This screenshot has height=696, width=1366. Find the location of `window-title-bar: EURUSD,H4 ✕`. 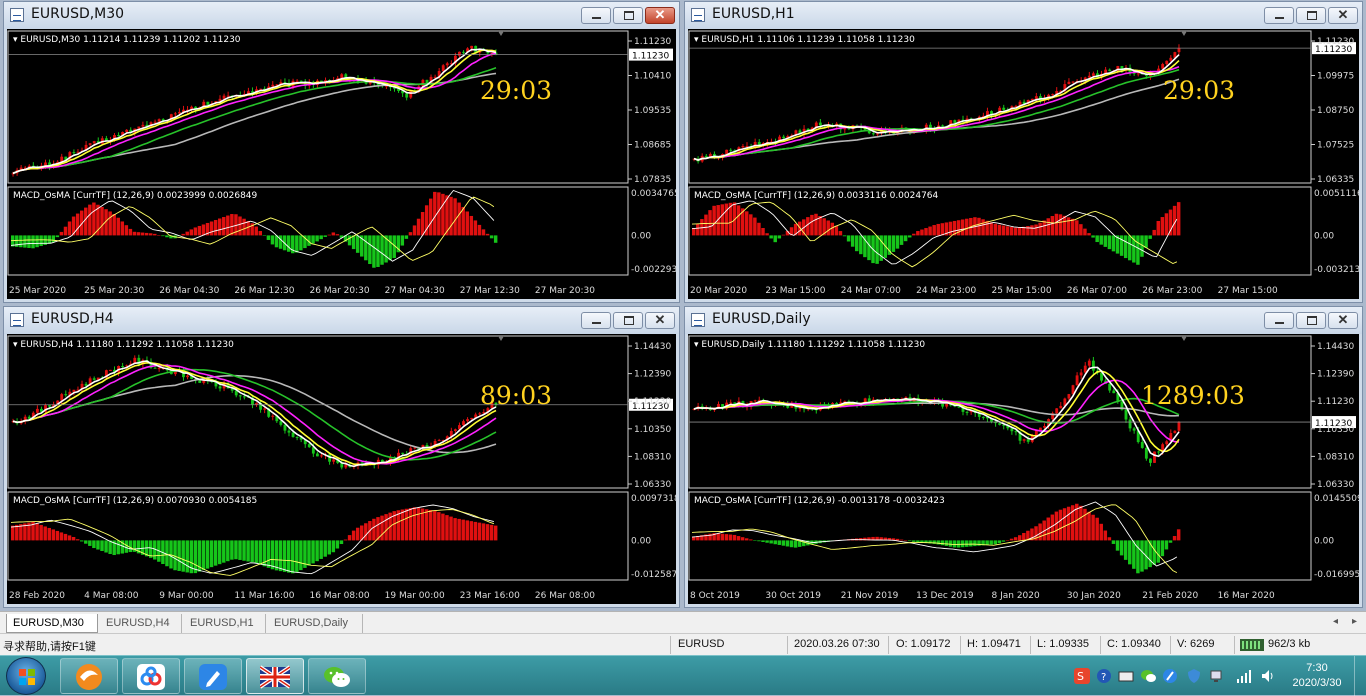

window-title-bar: EURUSD,H4 ✕ is located at coordinates (341, 320).